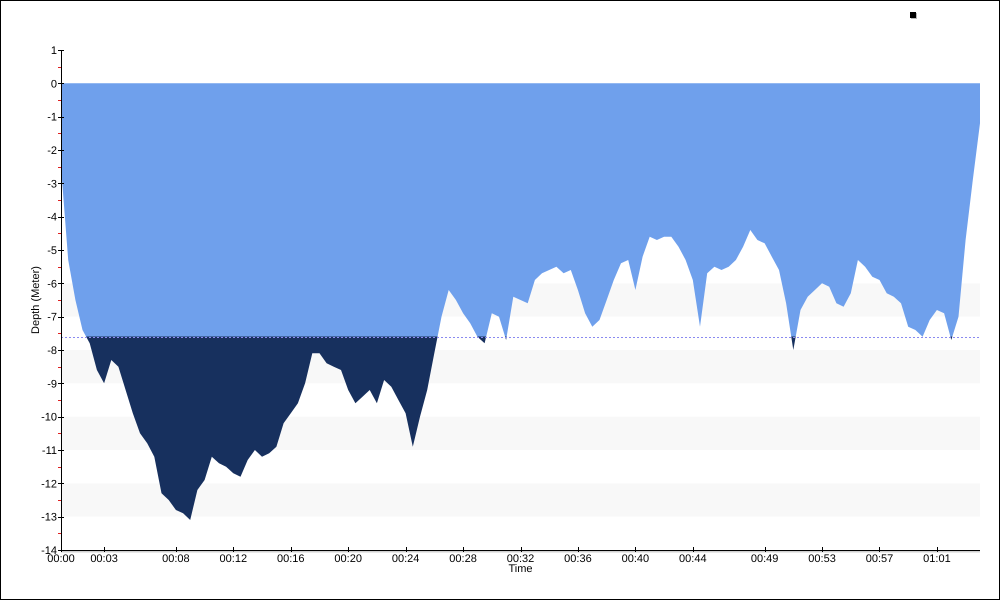 The height and width of the screenshot is (600, 1000). I want to click on x-axis-label: 00:32, so click(520, 559).